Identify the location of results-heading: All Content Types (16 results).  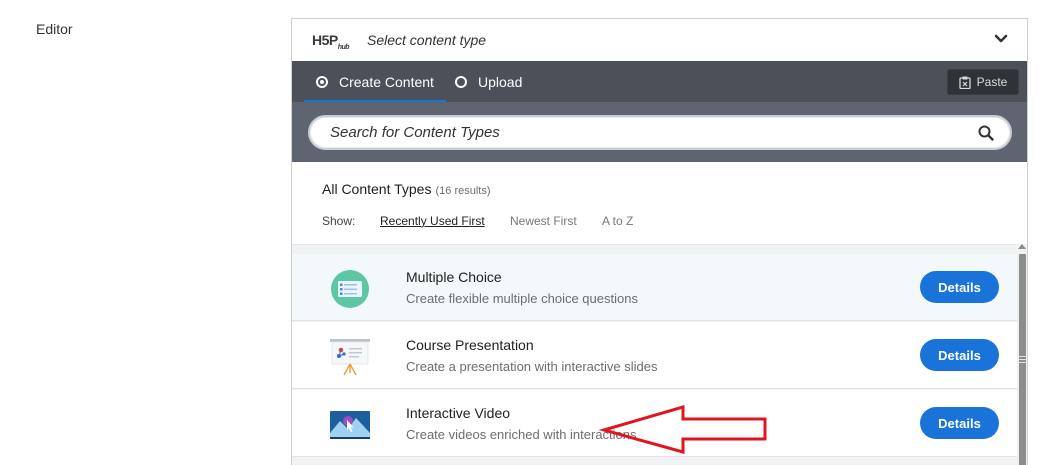
(406, 189).